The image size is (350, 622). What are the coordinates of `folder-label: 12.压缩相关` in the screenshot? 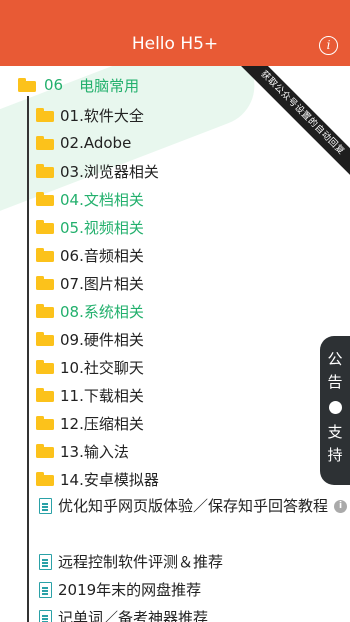 It's located at (102, 423).